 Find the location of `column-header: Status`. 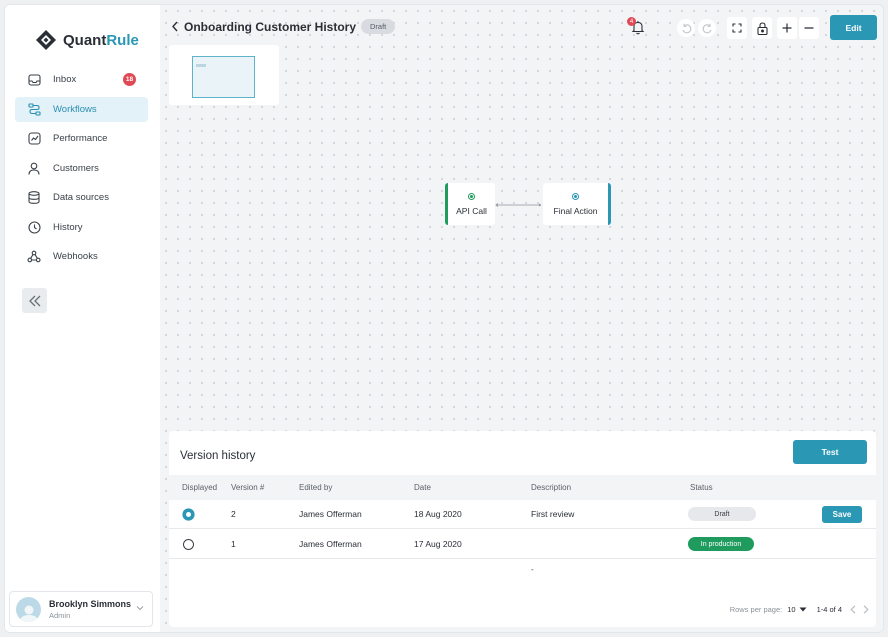

column-header: Status is located at coordinates (701, 487).